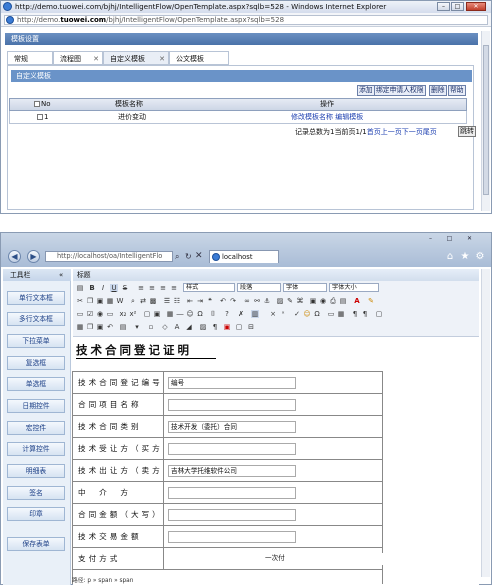 This screenshot has width=492, height=585. Describe the element at coordinates (379, 314) in the screenshot. I see `fullscreen-icon: ▢` at that location.